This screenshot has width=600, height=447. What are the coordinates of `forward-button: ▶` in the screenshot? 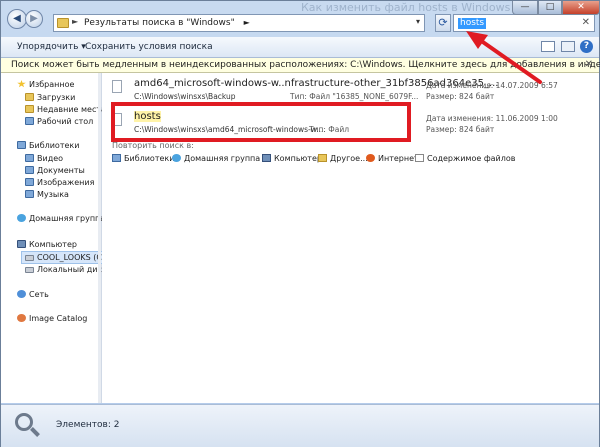 It's located at (34, 19).